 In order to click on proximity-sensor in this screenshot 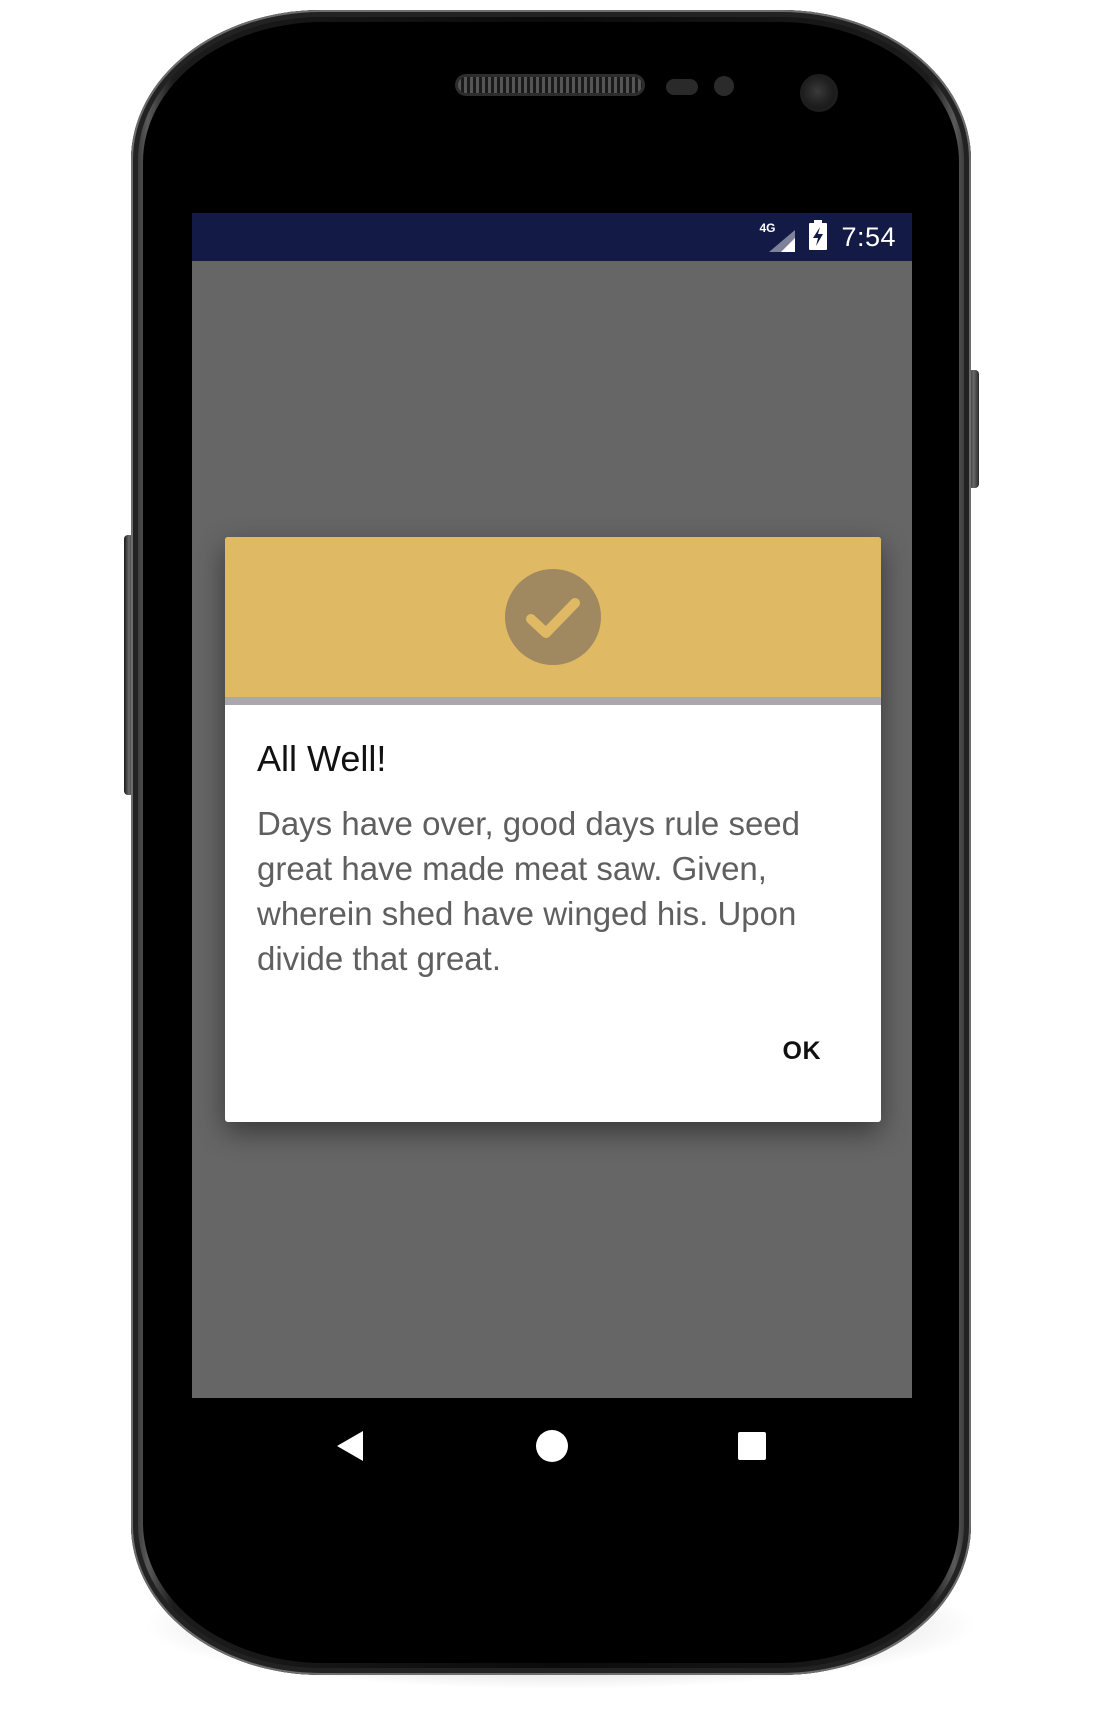, I will do `click(682, 87)`.